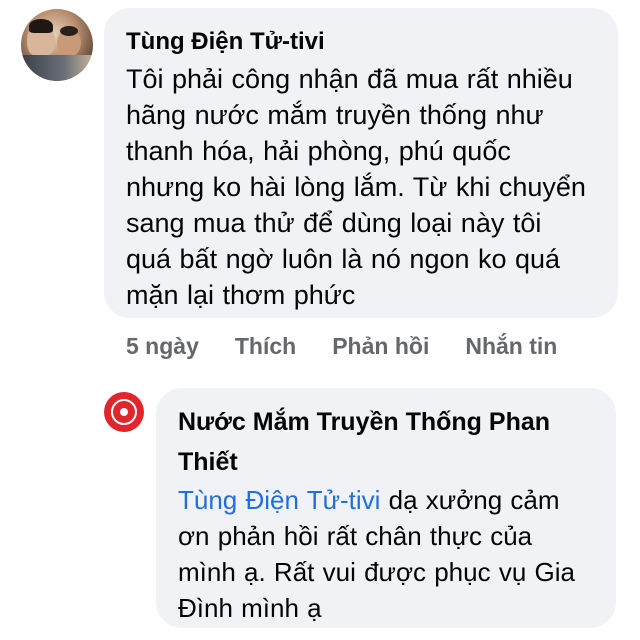 Image resolution: width=640 pixels, height=640 pixels. What do you see at coordinates (511, 346) in the screenshot?
I see `message-button: Nhắn tin` at bounding box center [511, 346].